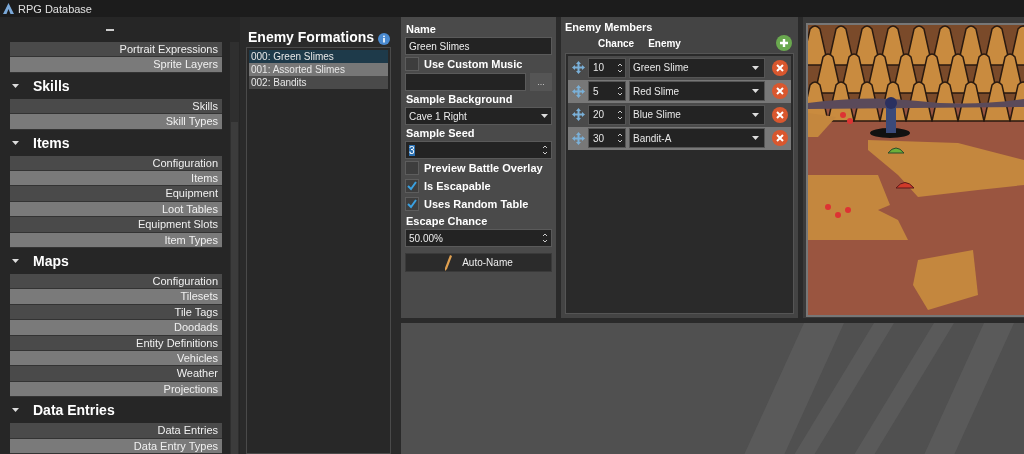 Image resolution: width=1024 pixels, height=454 pixels. Describe the element at coordinates (607, 114) in the screenshot. I see `chance-spinner: 20` at that location.